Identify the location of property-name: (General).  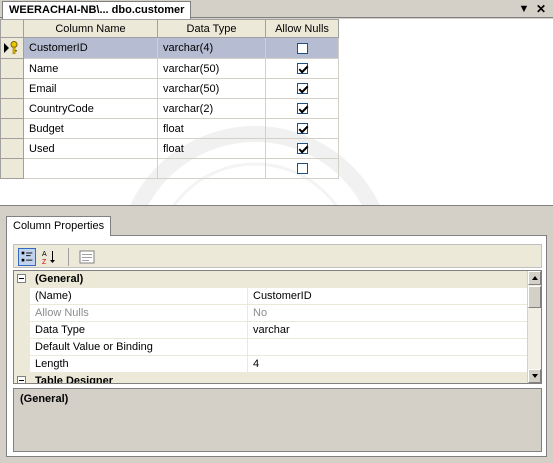
(59, 279).